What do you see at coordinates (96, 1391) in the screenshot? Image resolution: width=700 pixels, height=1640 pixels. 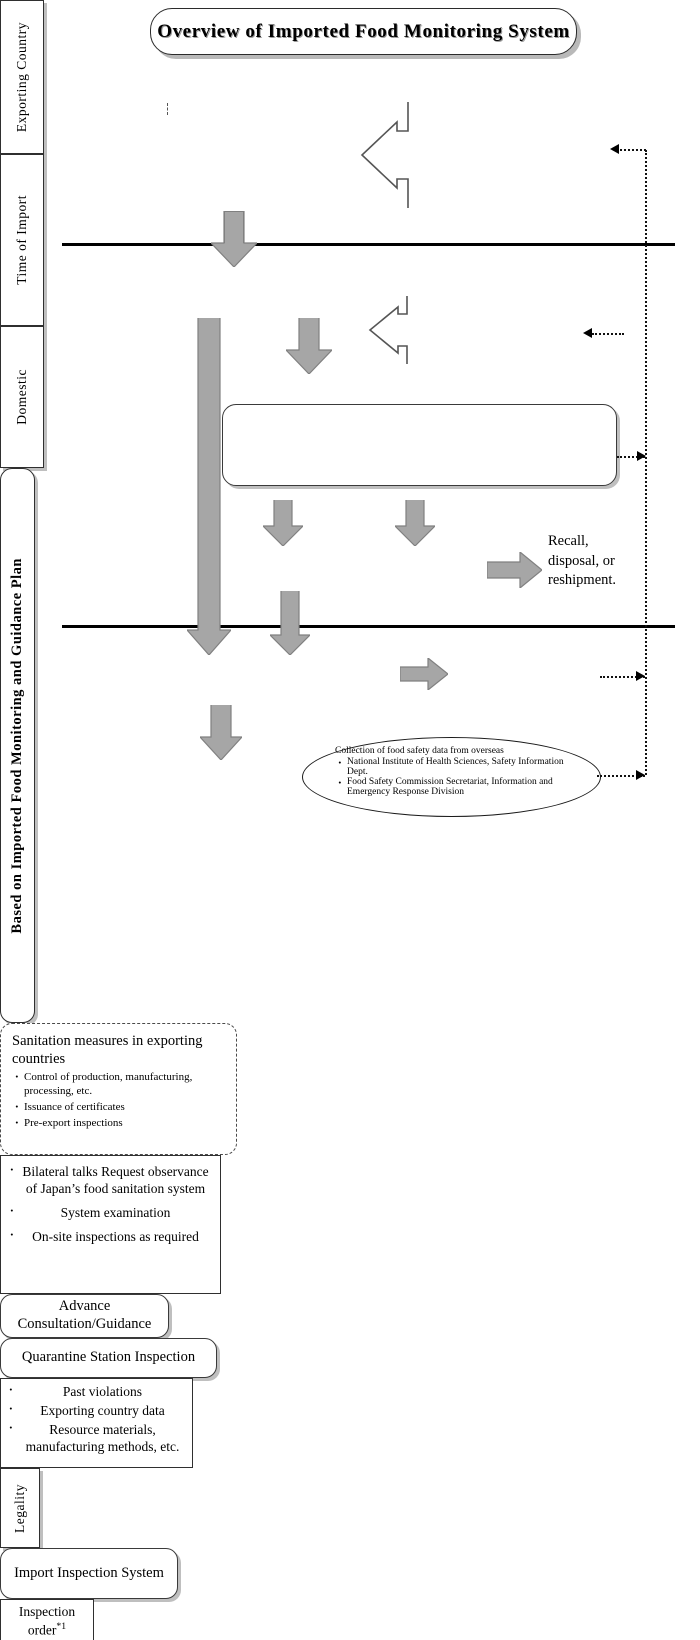 I see `list-item: Past violations` at bounding box center [96, 1391].